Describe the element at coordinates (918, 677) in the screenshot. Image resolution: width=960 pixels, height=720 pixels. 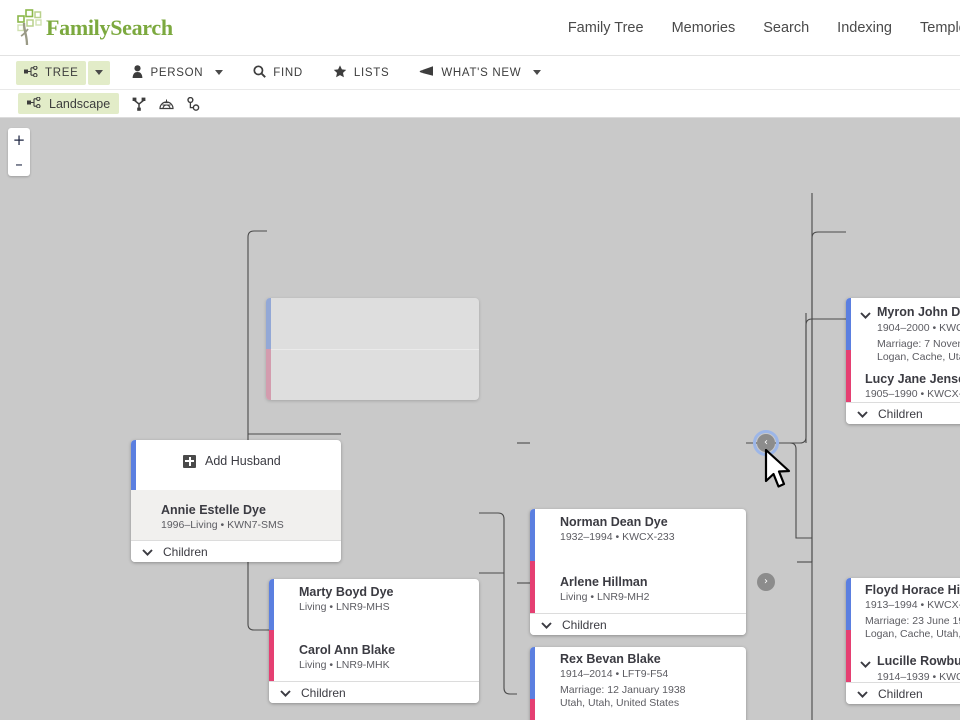
I see `person-meta: 1914–1939 • KWCX-` at that location.